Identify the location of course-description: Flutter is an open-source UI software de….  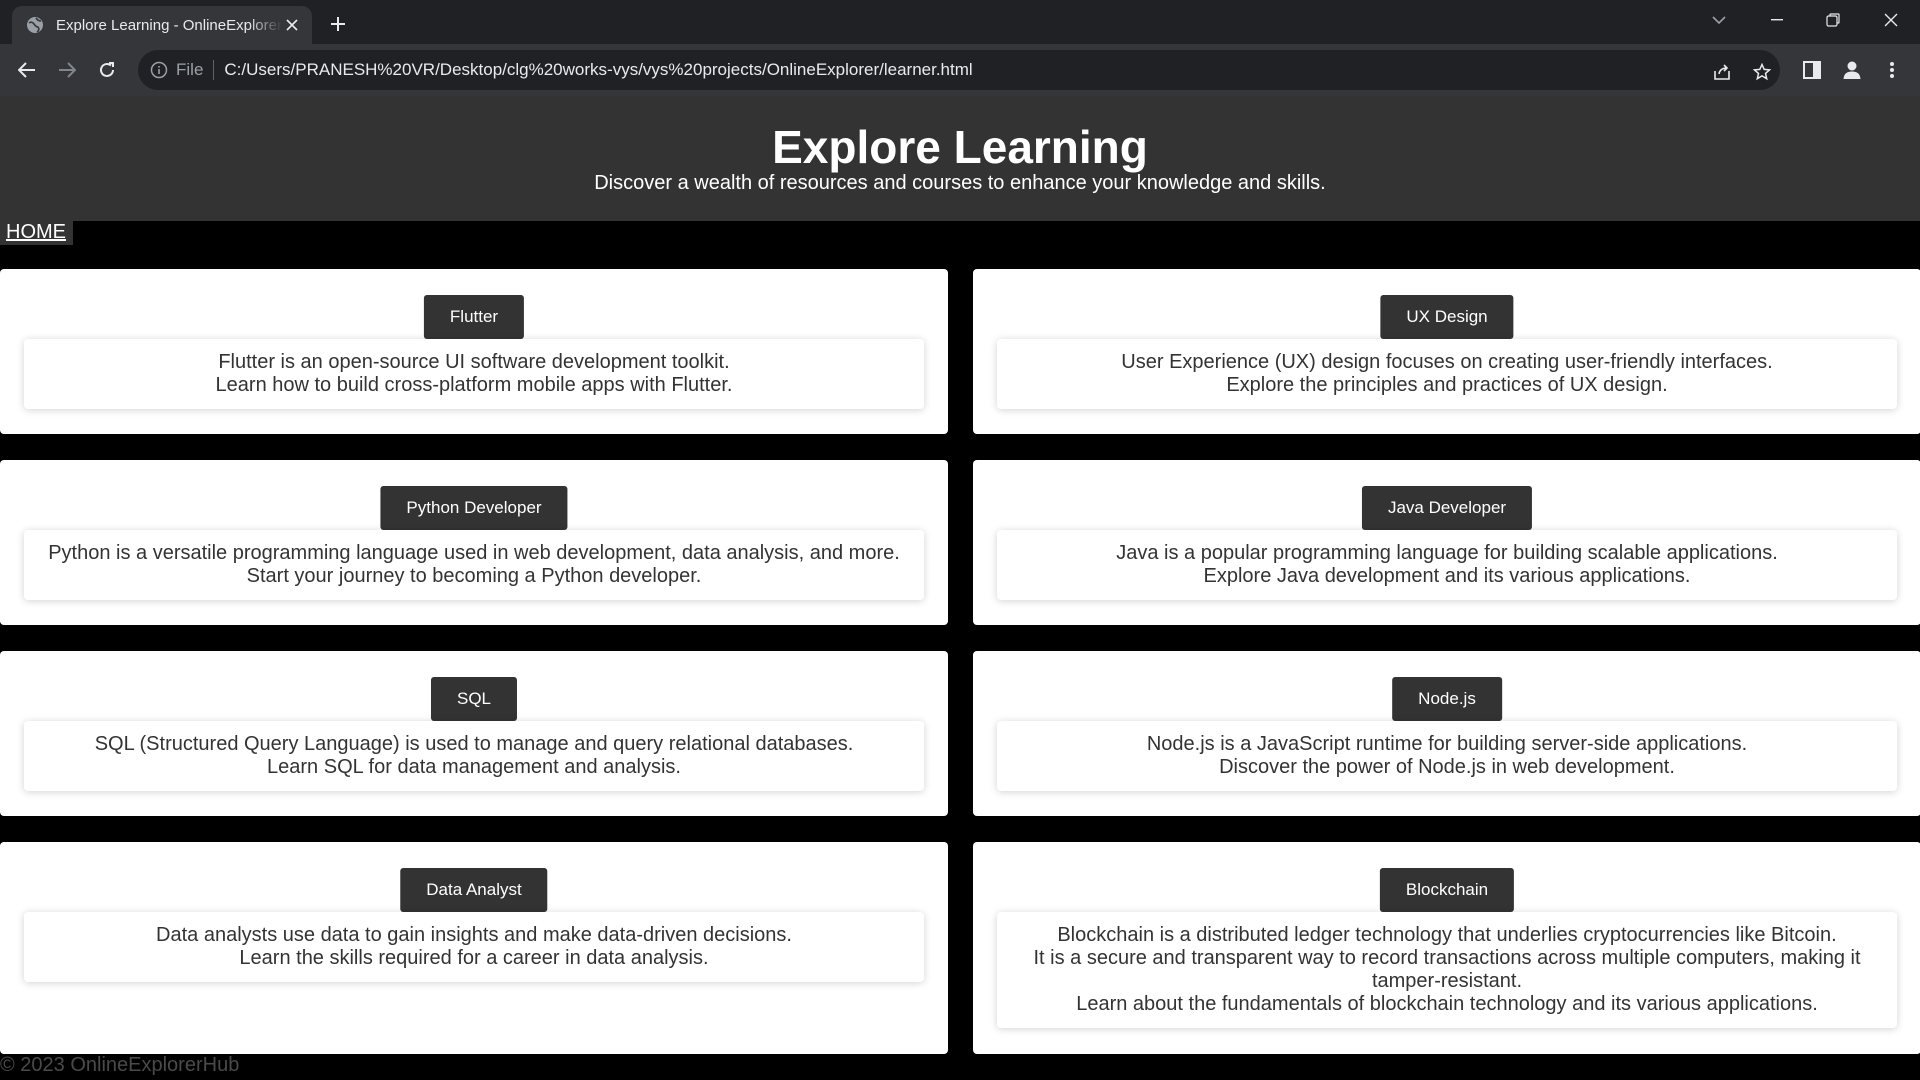
(474, 374).